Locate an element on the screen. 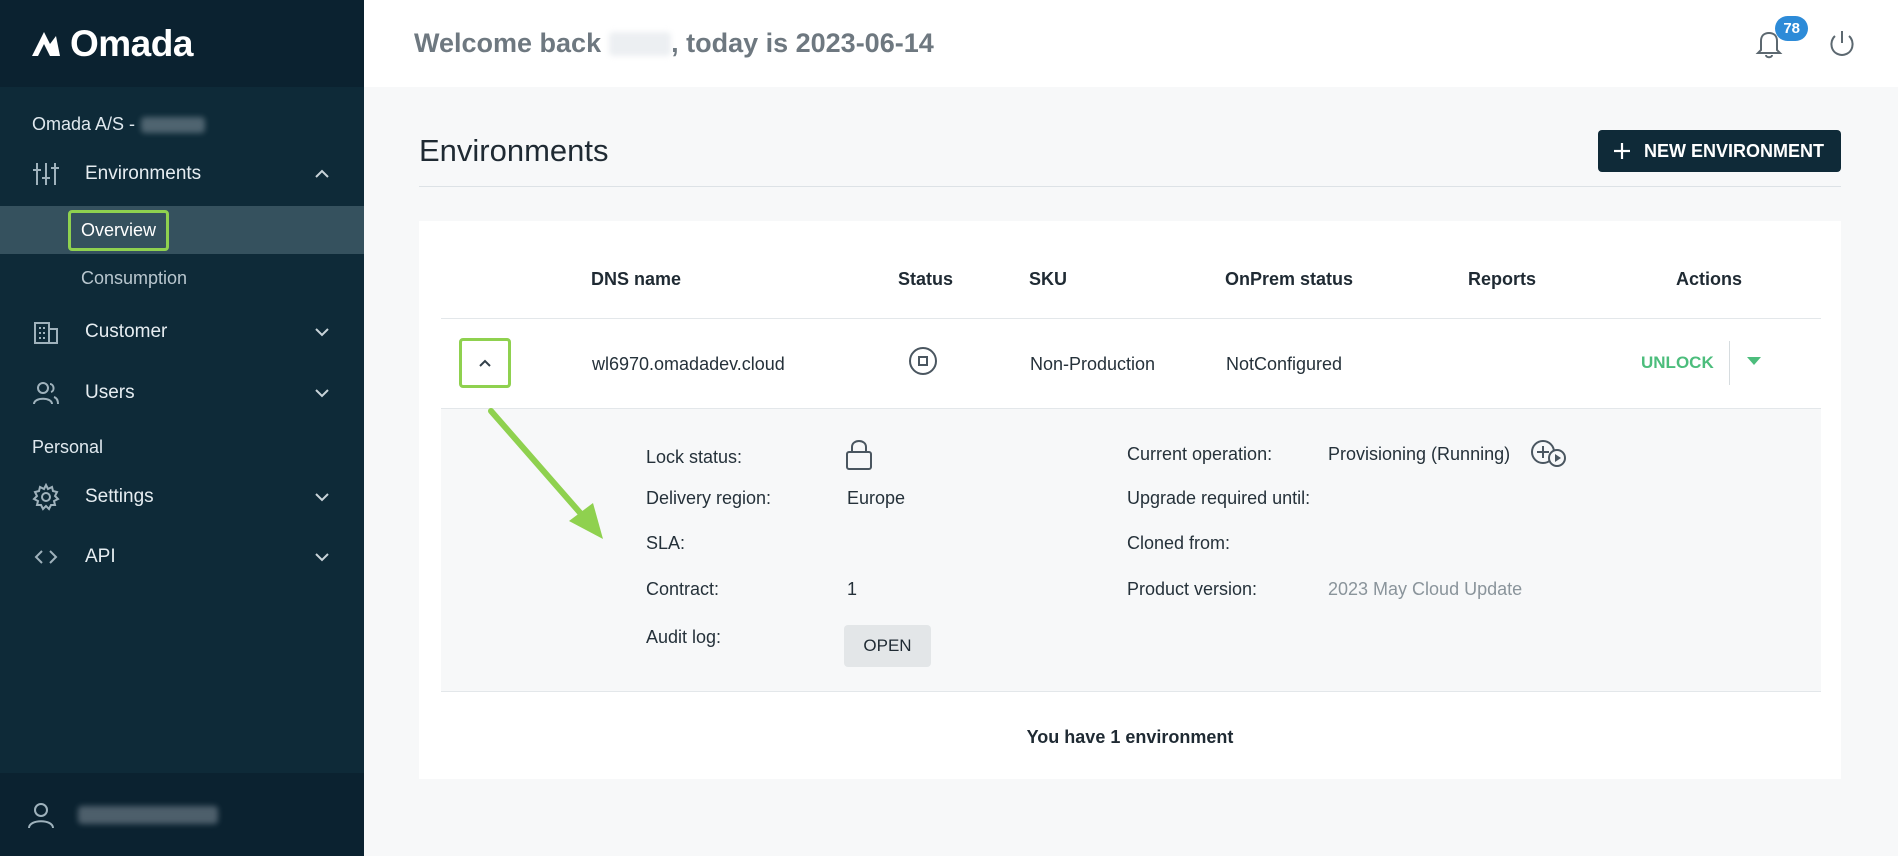  sidebar-item-users: Users is located at coordinates (182, 393).